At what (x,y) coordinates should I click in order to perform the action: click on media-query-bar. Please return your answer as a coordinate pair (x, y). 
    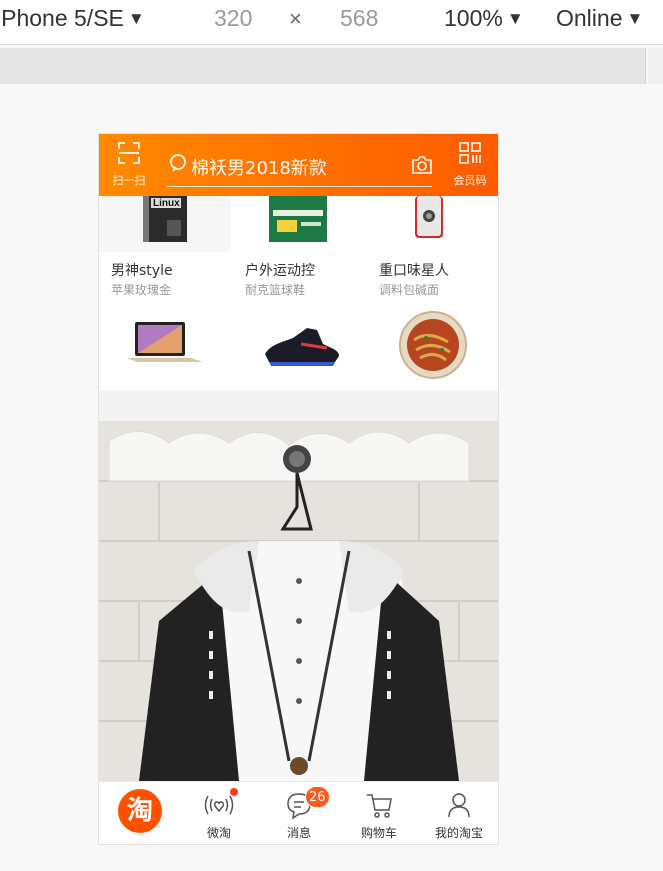
    Looking at the image, I should click on (323, 66).